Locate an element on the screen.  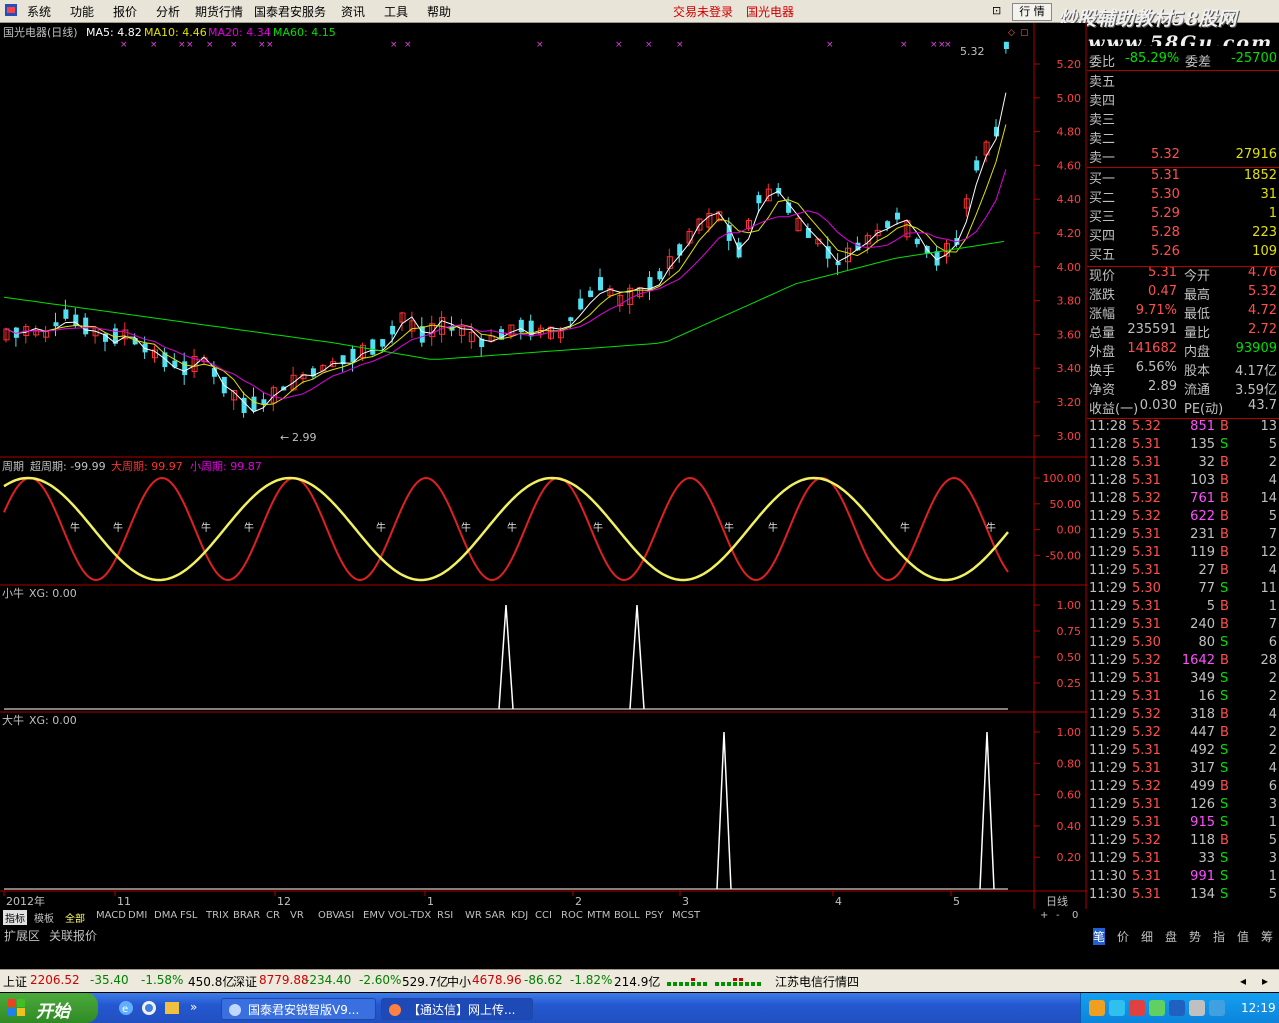
indicator-tab: MCST is located at coordinates (686, 915).